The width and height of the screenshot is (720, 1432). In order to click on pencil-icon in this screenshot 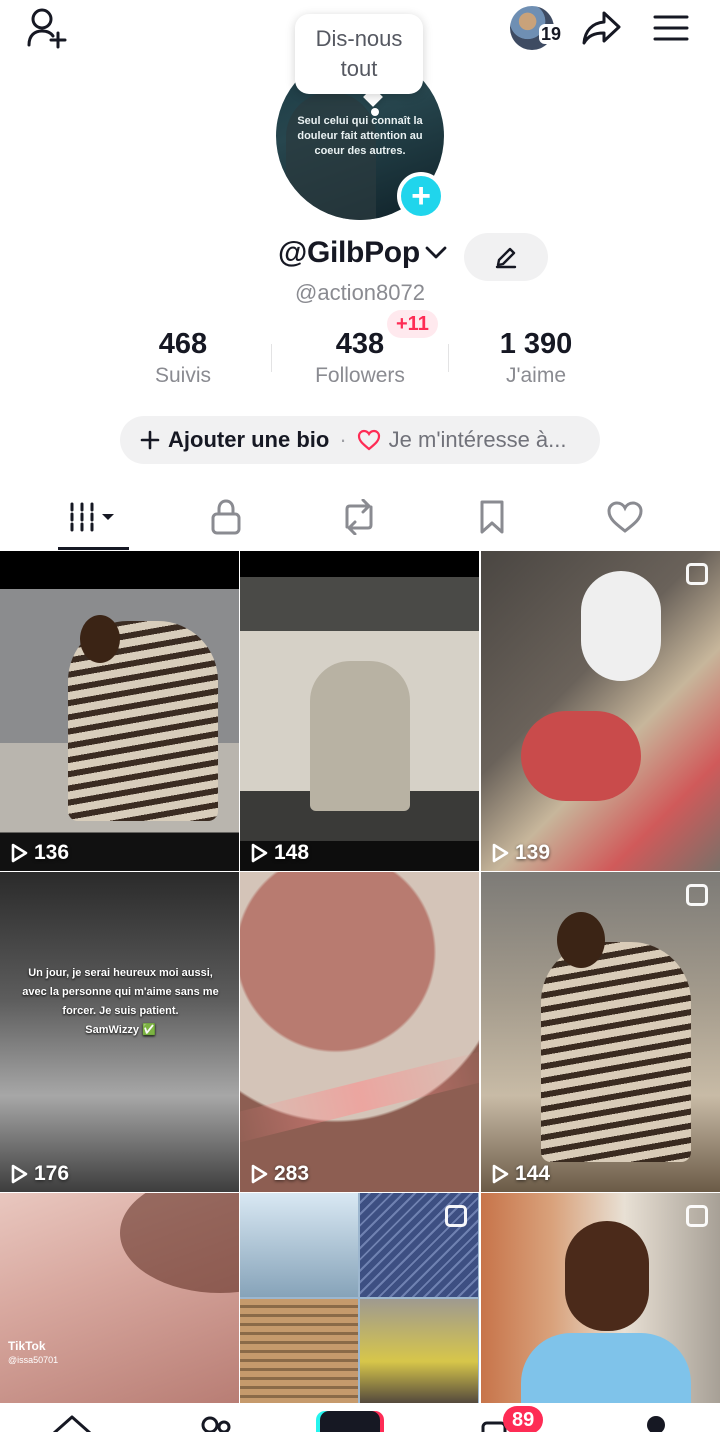, I will do `click(506, 258)`.